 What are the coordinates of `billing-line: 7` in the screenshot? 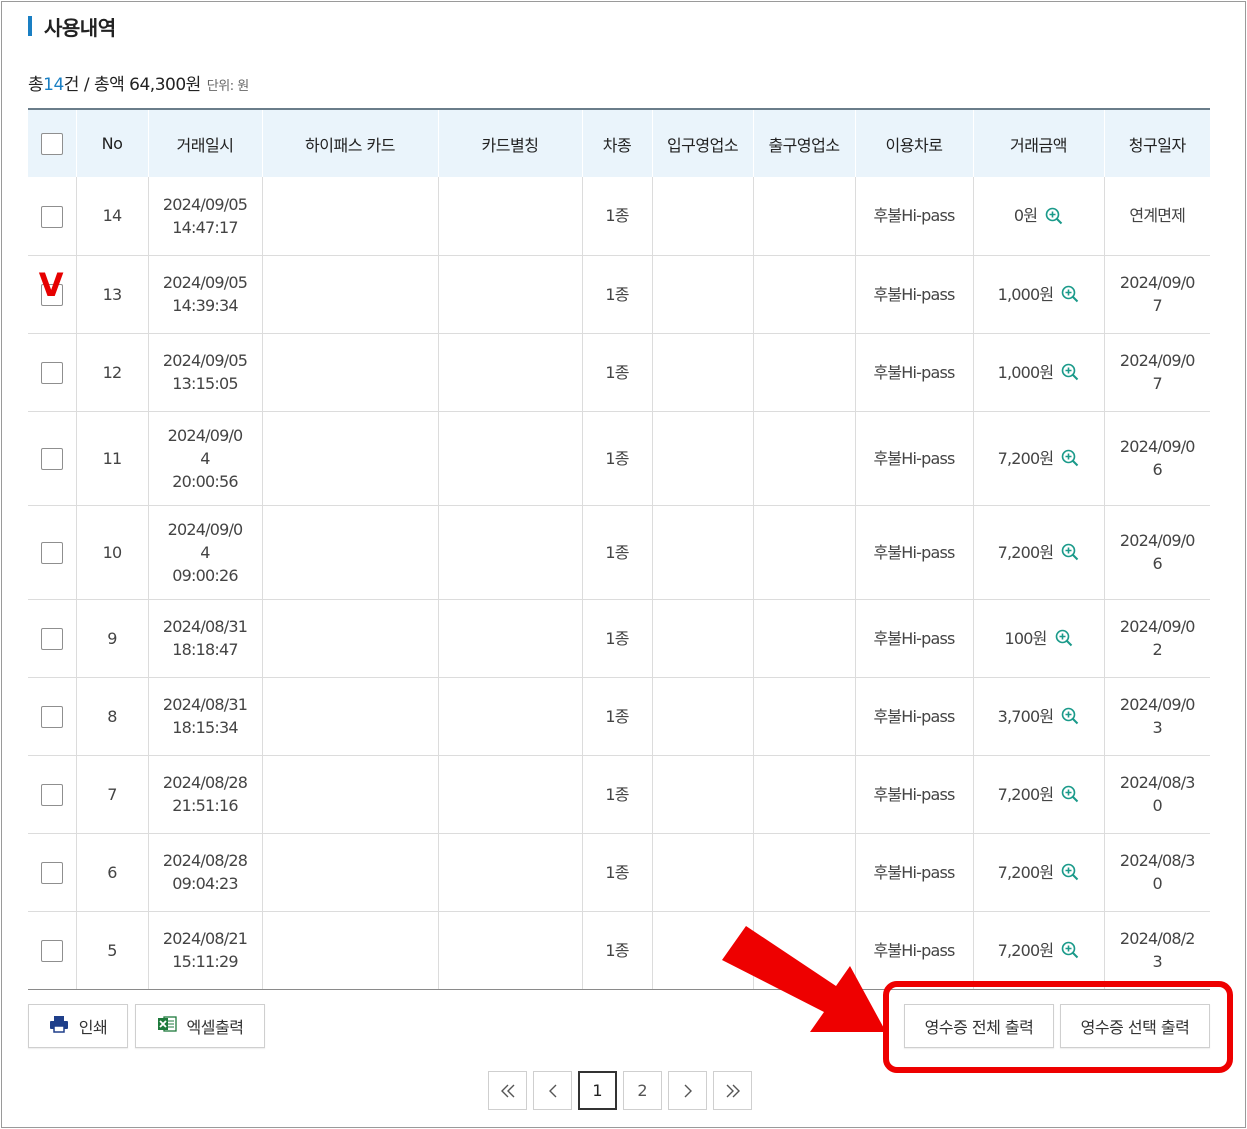 It's located at (1157, 383).